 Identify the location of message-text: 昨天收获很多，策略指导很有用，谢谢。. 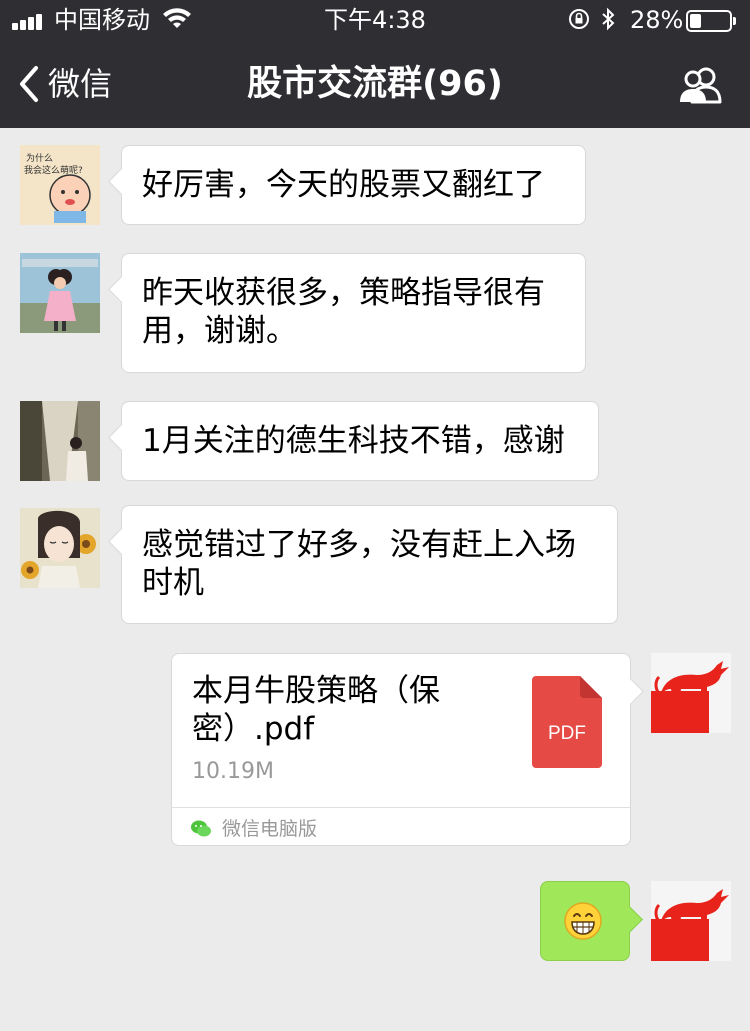
(343, 312).